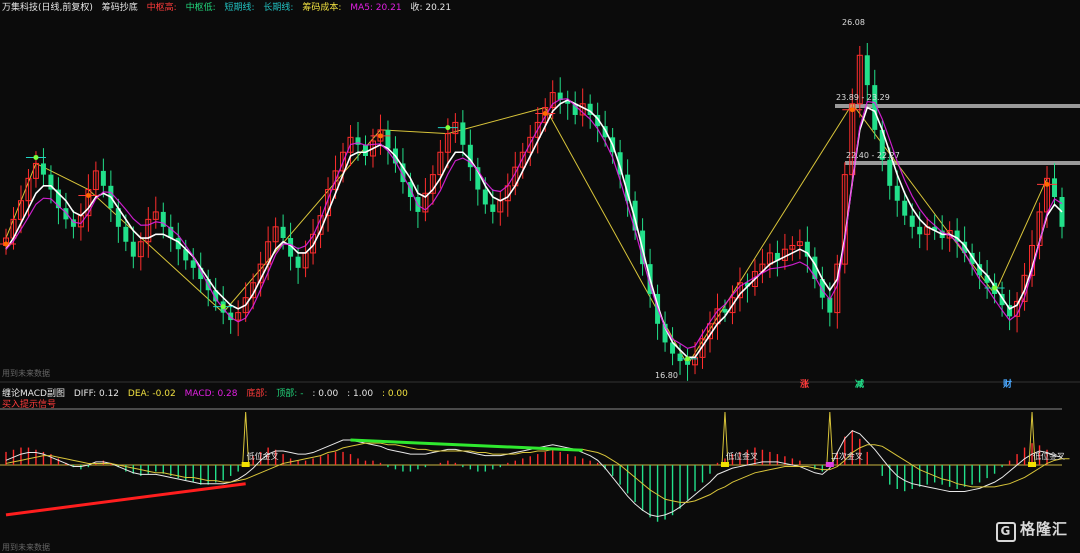 Image resolution: width=1080 pixels, height=553 pixels. Describe the element at coordinates (863, 97) in the screenshot. I see `zone1-label: 23.89 - 23.29` at that location.